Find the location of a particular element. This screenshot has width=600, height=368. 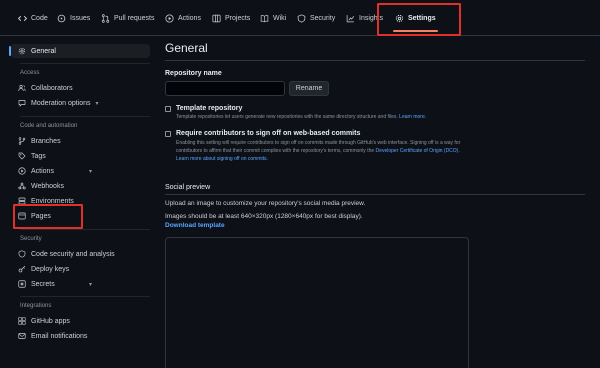

tab-issues: Issues is located at coordinates (73, 18).